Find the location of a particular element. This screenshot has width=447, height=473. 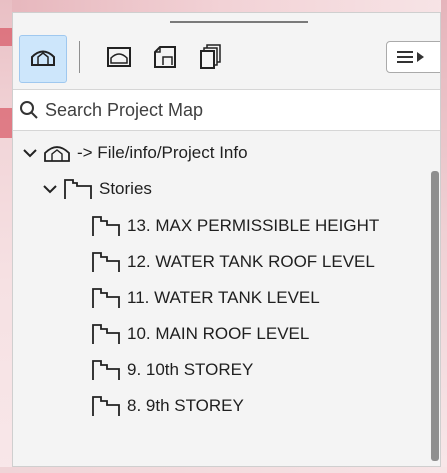

frame-decoration-top is located at coordinates (223, 6).